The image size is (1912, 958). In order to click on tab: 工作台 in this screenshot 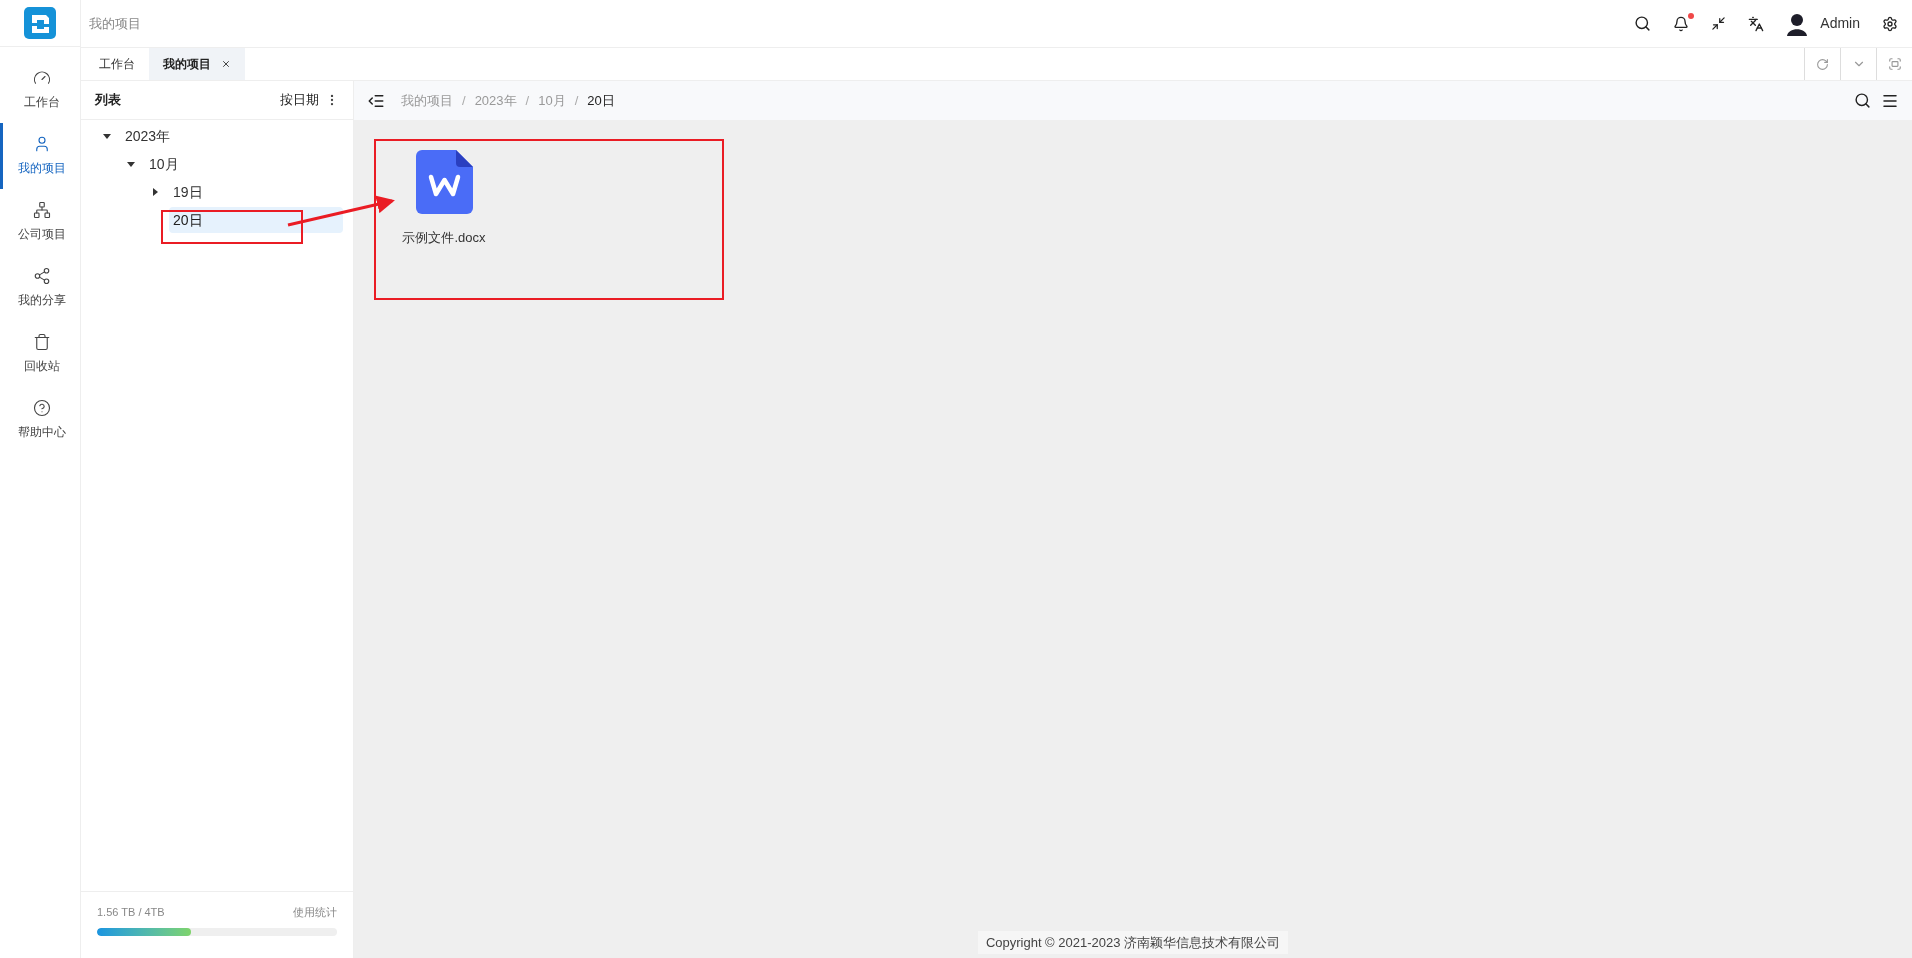, I will do `click(117, 64)`.